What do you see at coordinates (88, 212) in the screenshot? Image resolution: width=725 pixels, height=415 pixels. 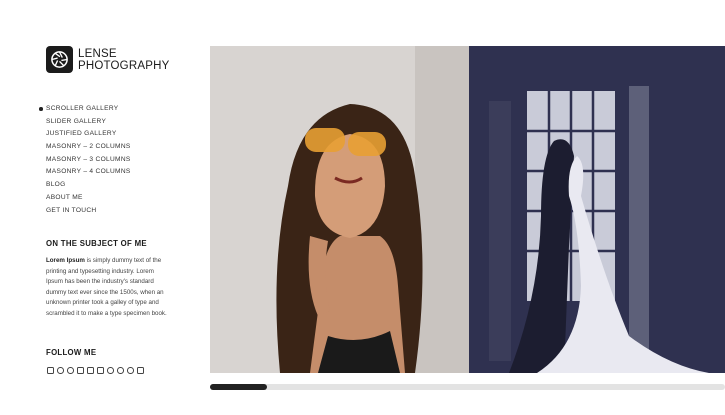 I see `menu-item-get-in-touch: GET IN TOUCH` at bounding box center [88, 212].